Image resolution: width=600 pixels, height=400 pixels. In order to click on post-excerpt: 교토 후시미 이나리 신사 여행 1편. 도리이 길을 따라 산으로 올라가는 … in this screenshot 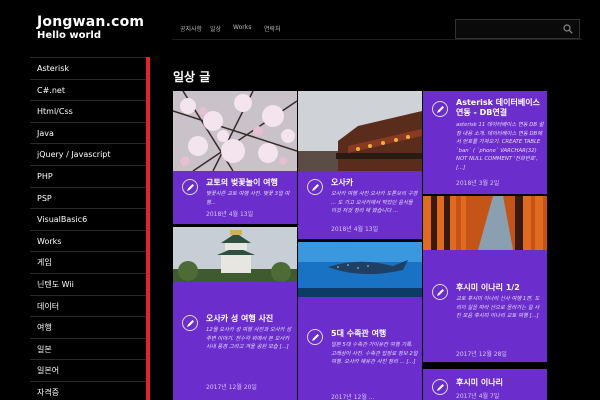, I will do `click(498, 307)`.